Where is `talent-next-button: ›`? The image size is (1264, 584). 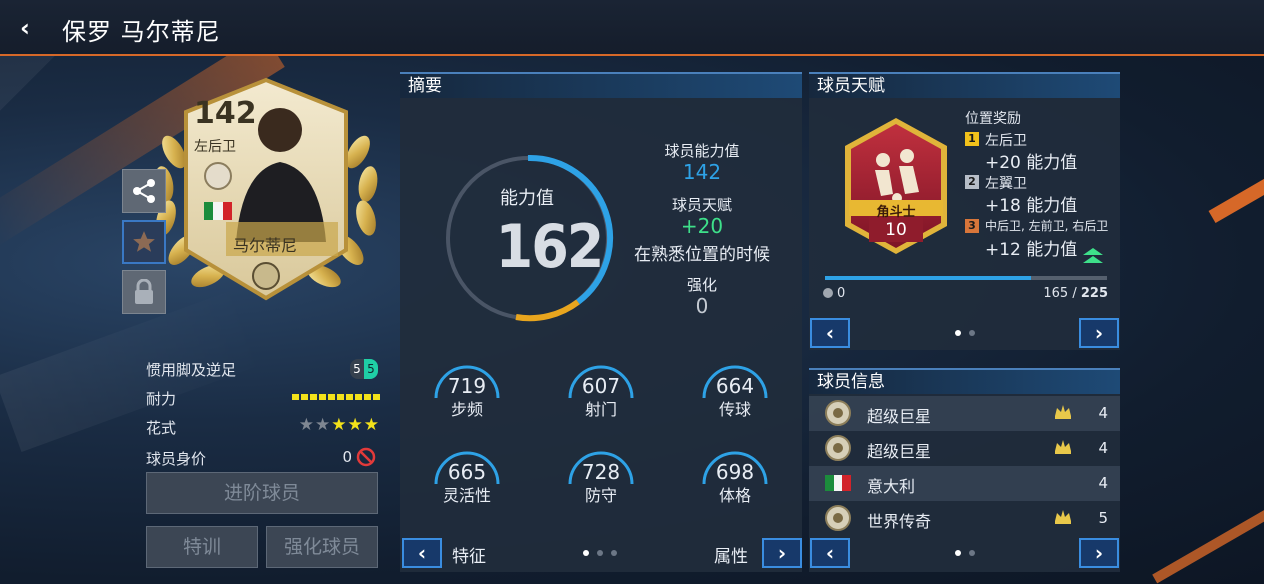
talent-next-button: › is located at coordinates (1099, 333).